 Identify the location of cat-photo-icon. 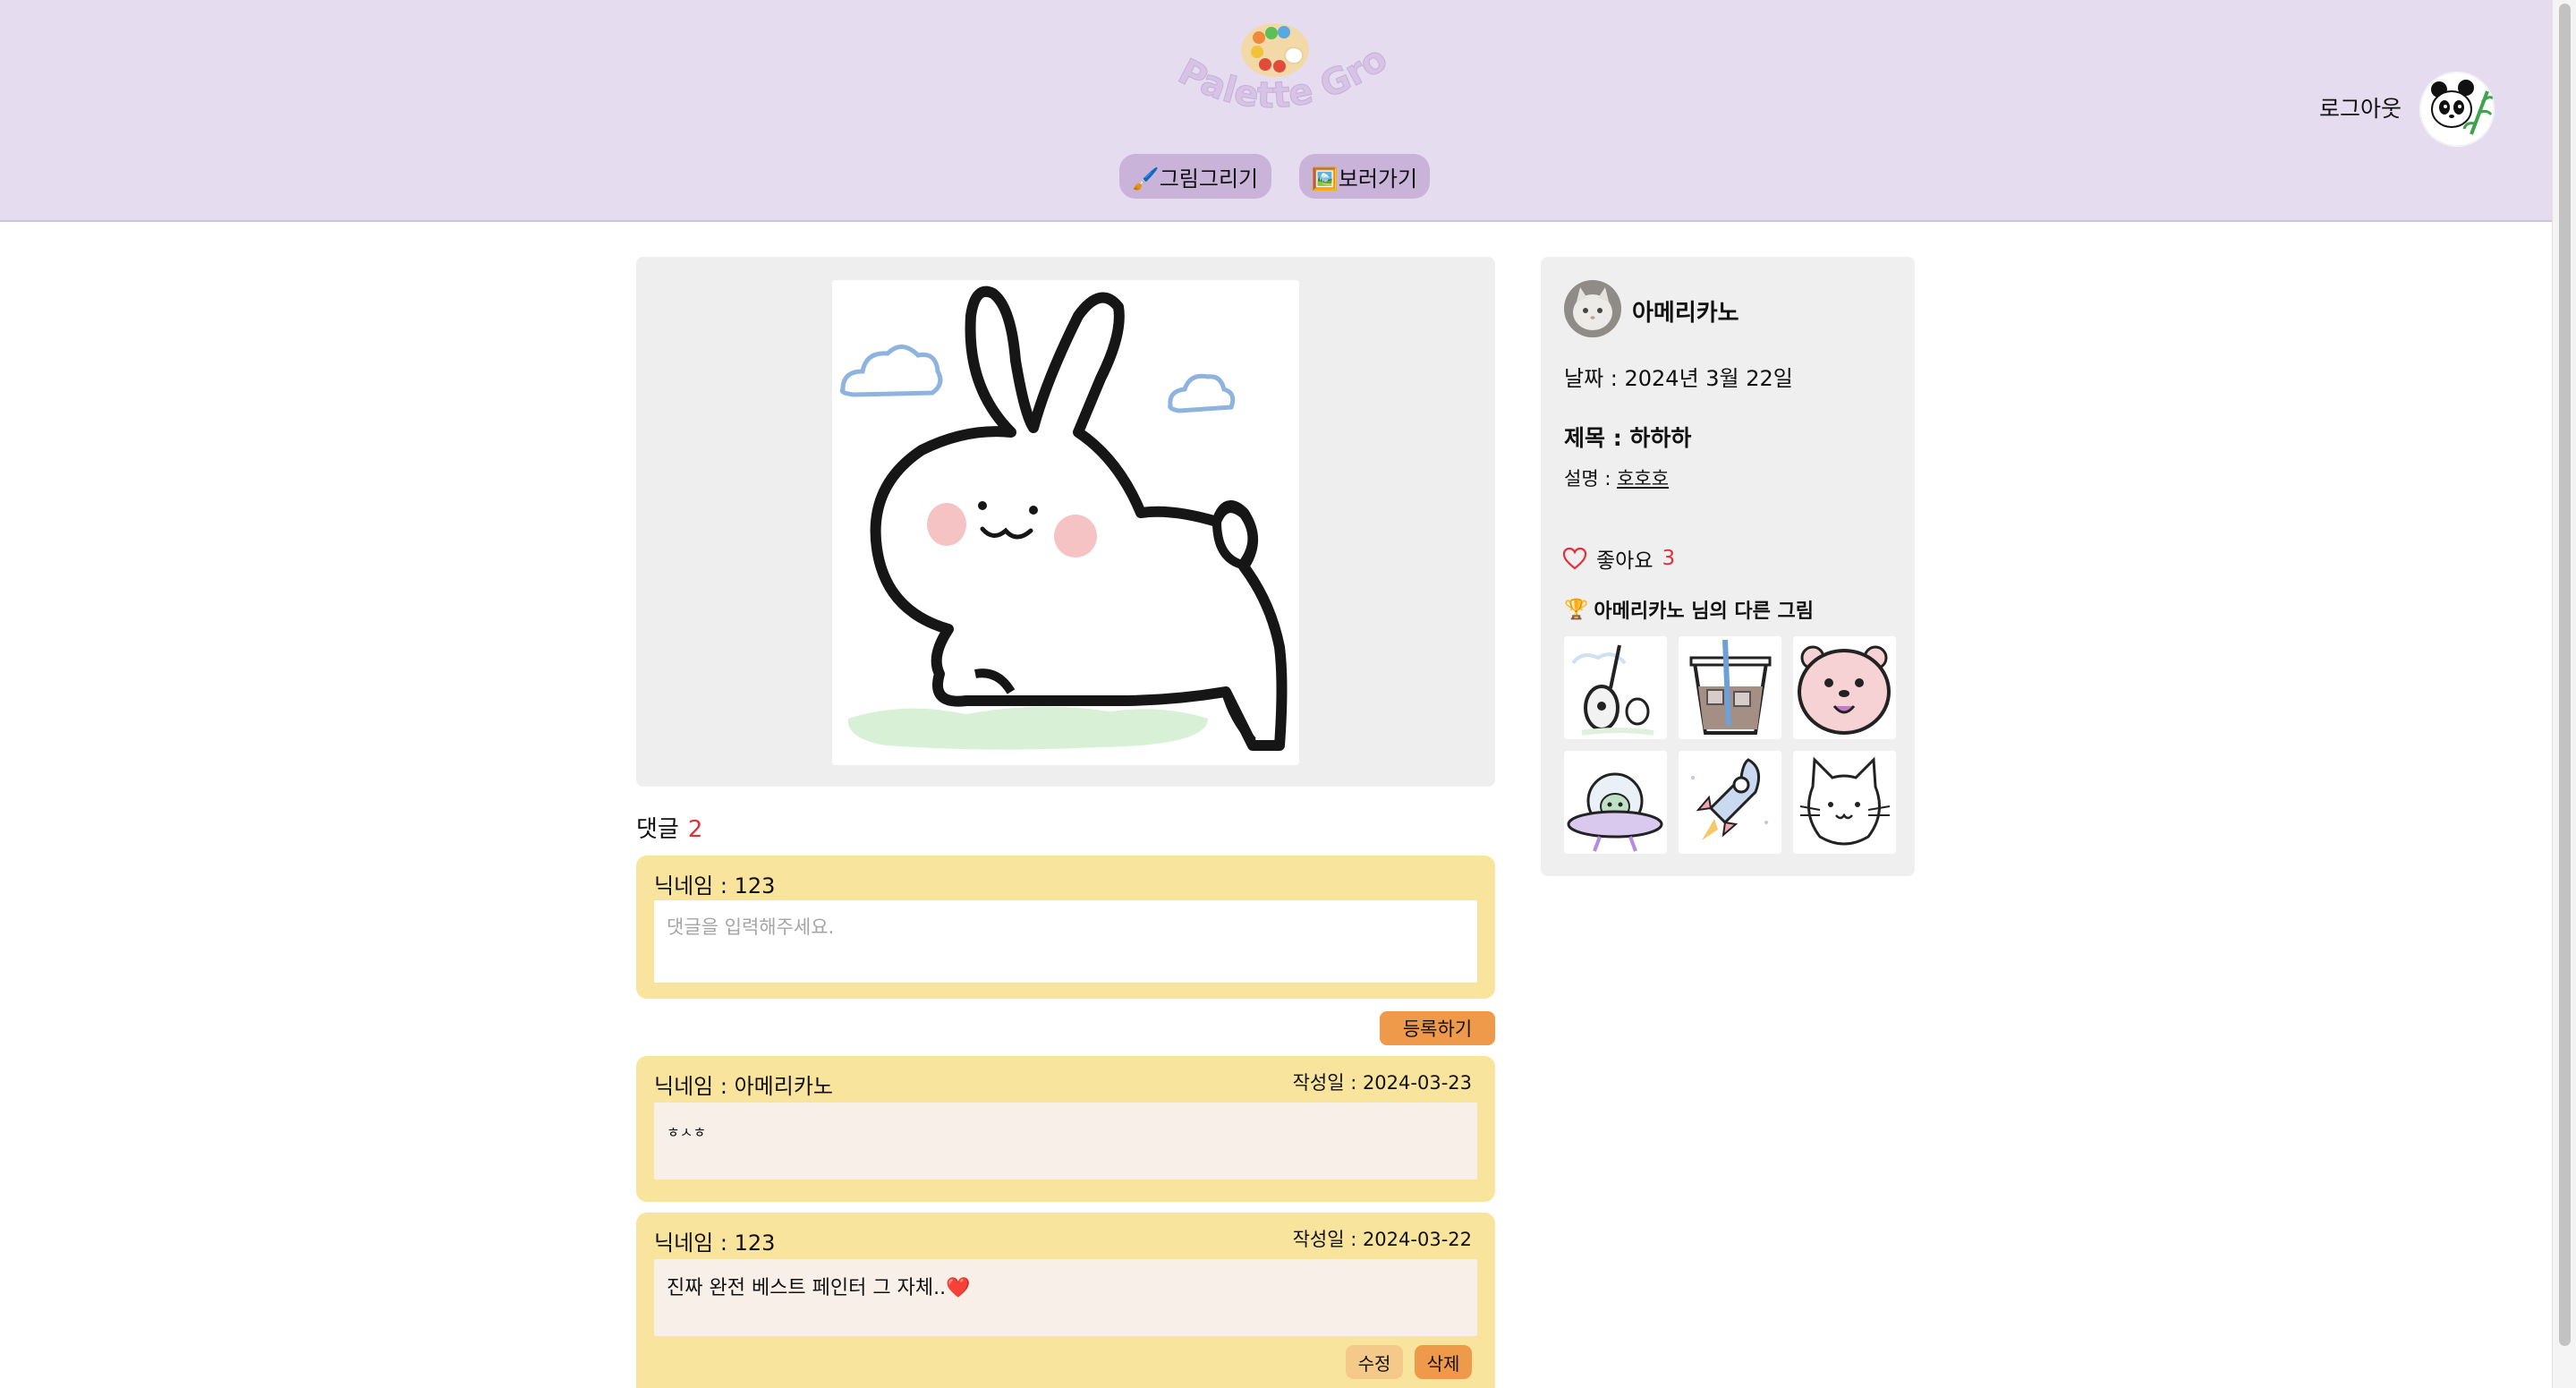
(1592, 308).